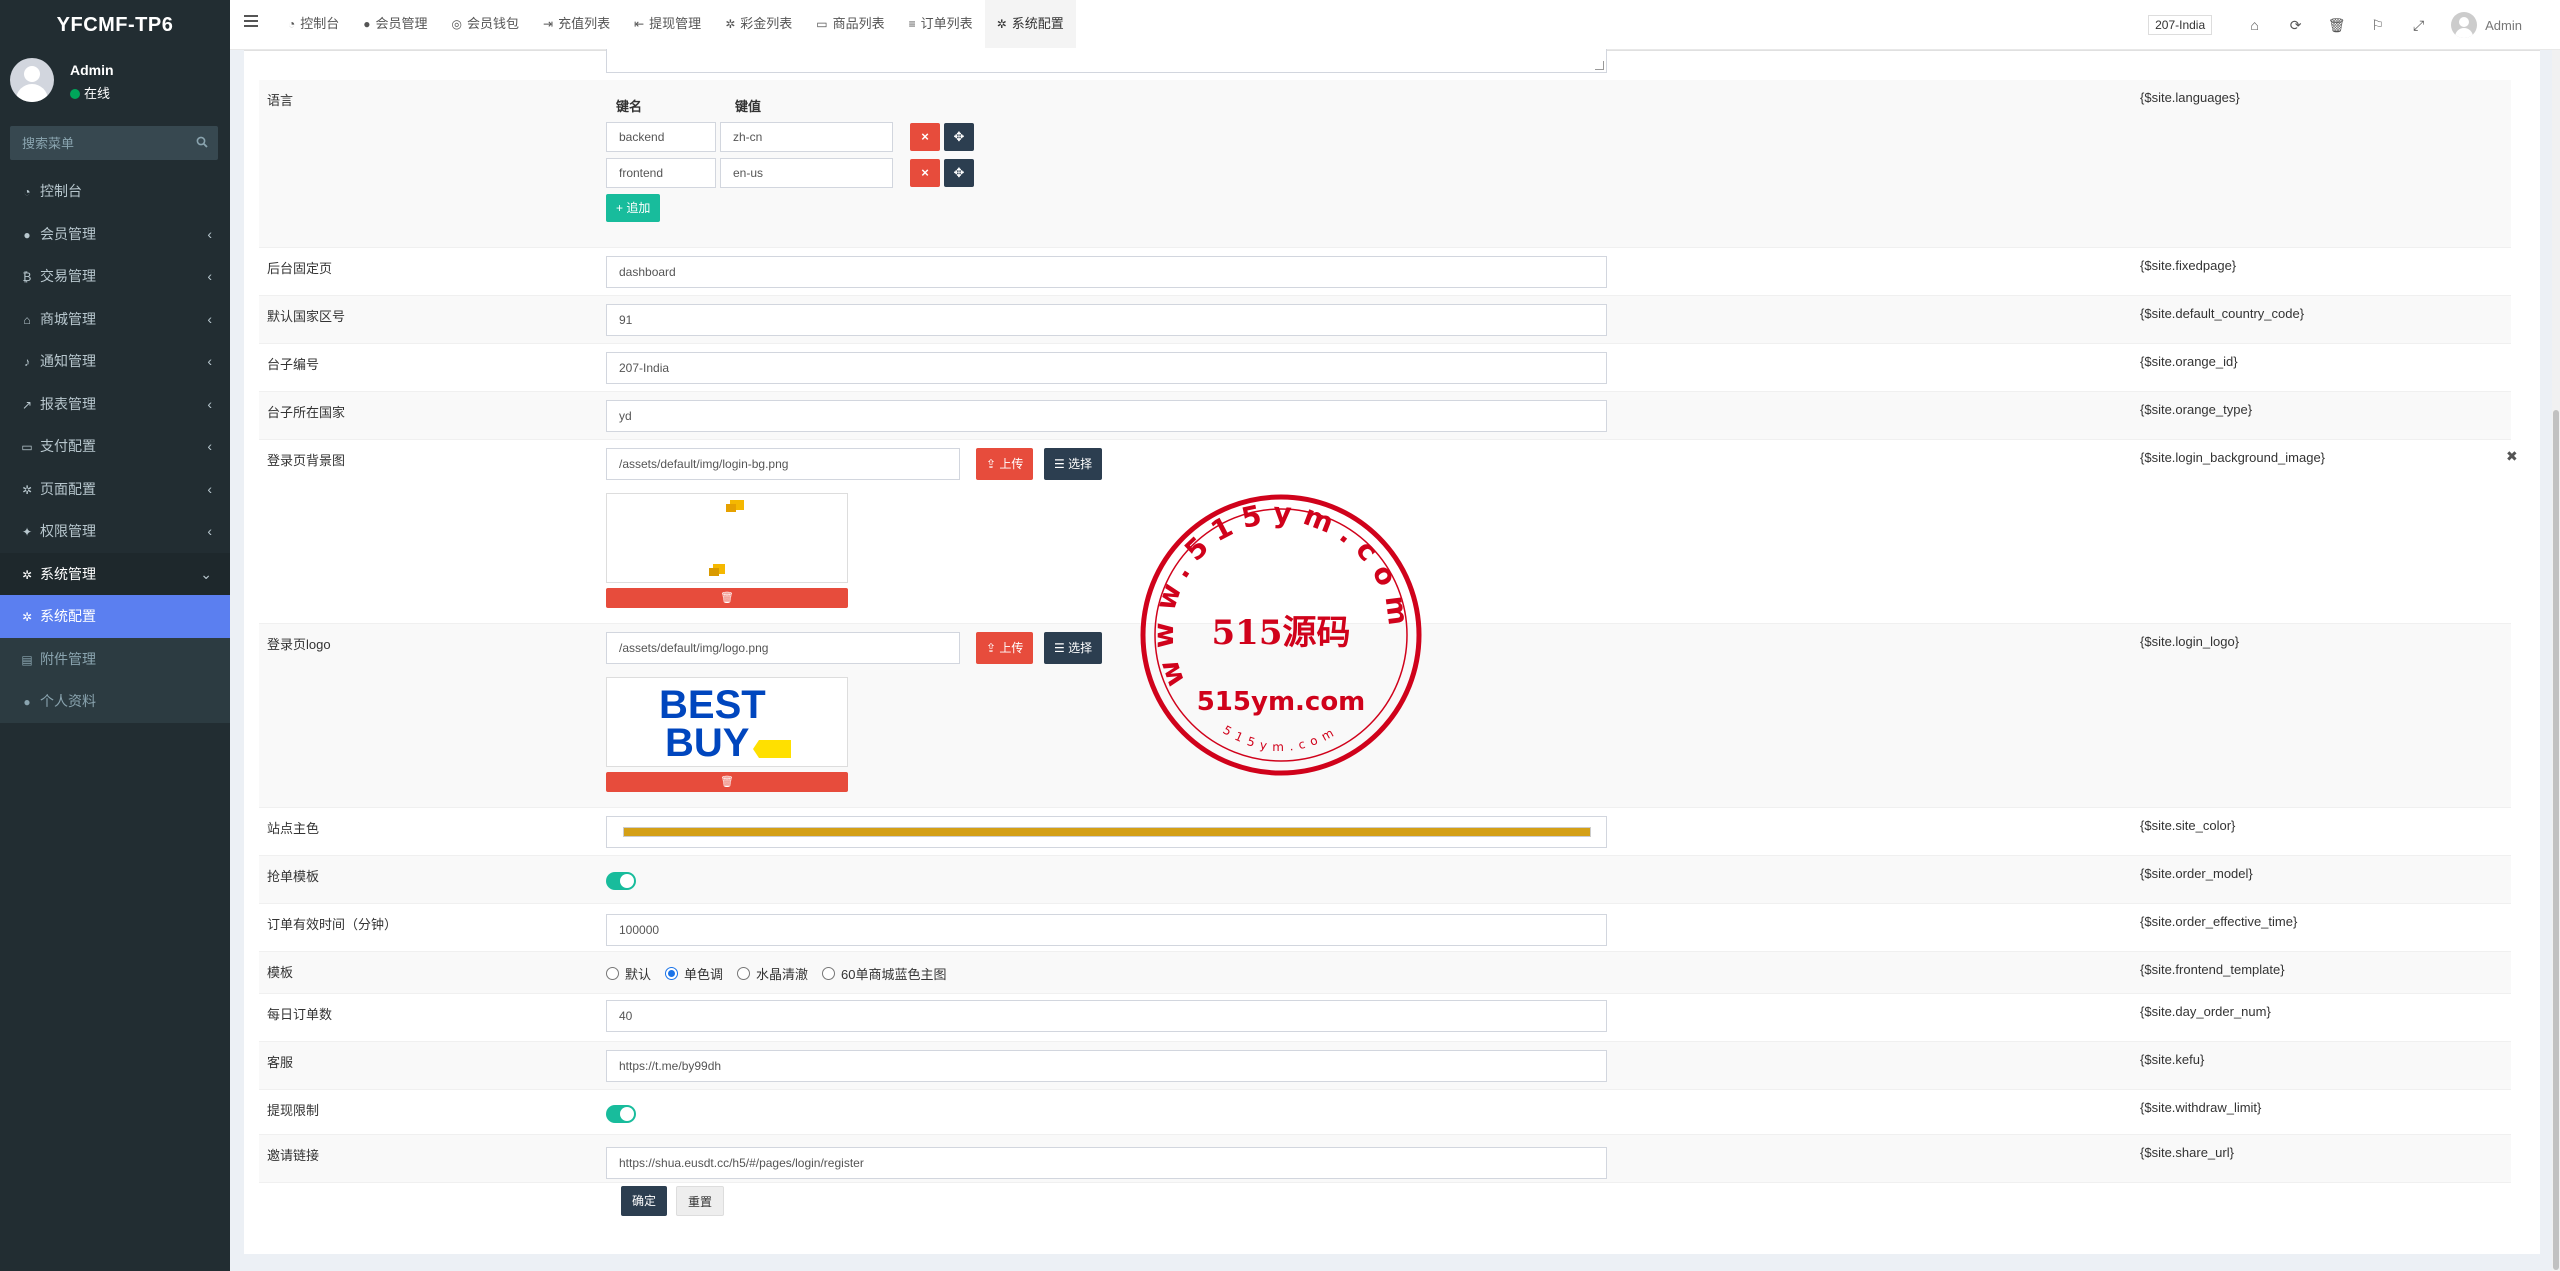 The width and height of the screenshot is (2560, 1271). Describe the element at coordinates (700, 1201) in the screenshot. I see `reset-button: 重置` at that location.